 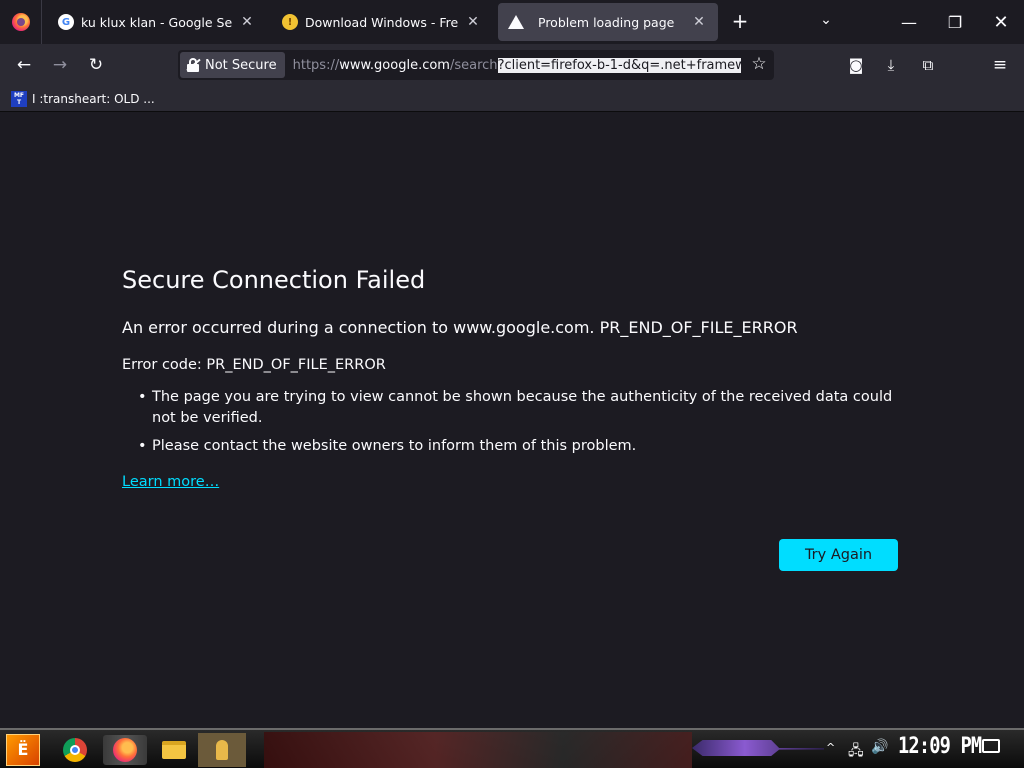 What do you see at coordinates (96, 65) in the screenshot?
I see `reload-button: ↻` at bounding box center [96, 65].